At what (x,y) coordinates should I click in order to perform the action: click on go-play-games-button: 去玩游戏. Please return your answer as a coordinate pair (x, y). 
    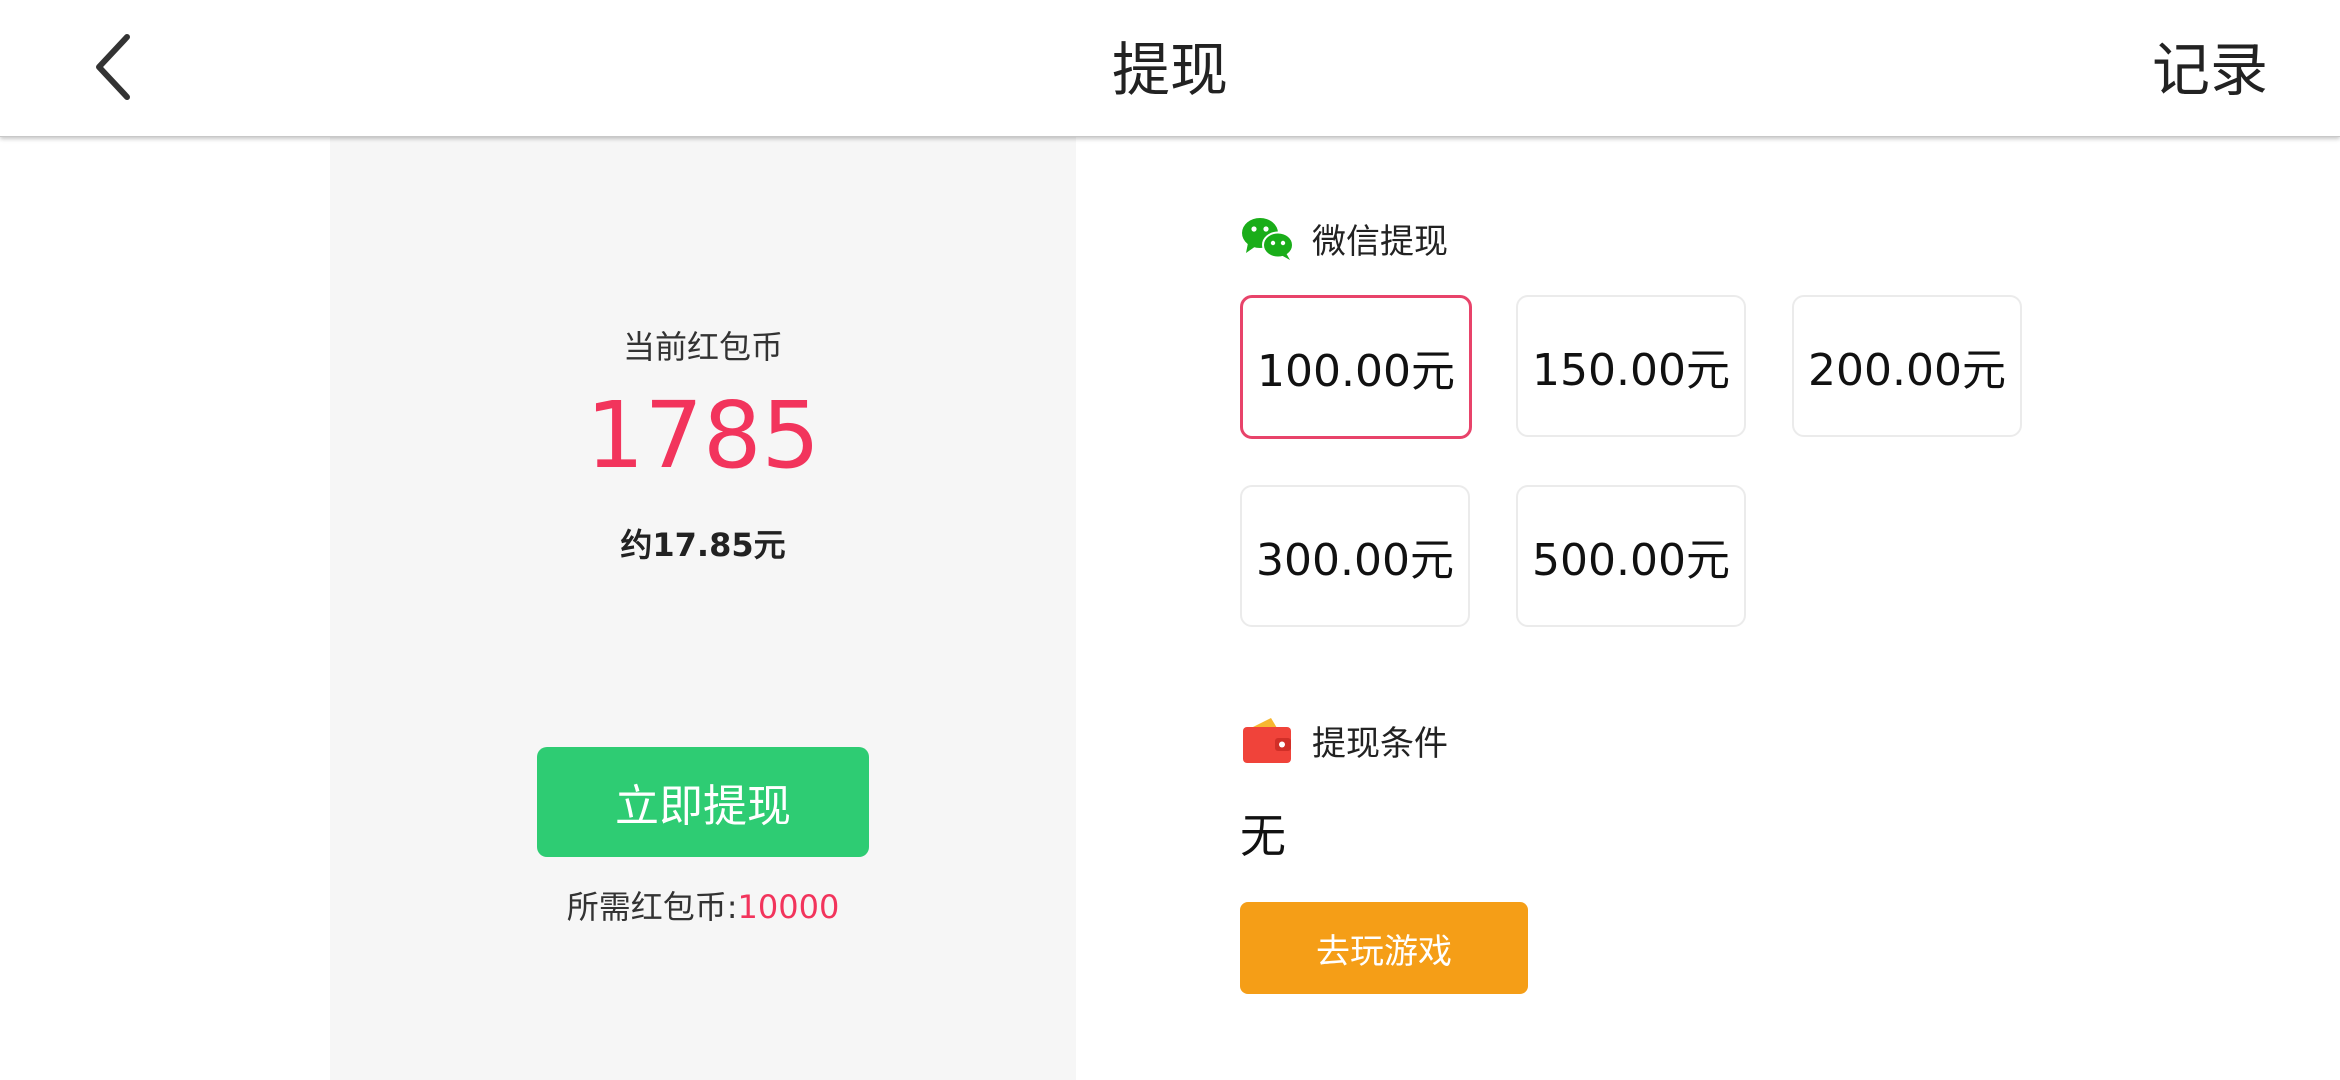
    Looking at the image, I should click on (1384, 948).